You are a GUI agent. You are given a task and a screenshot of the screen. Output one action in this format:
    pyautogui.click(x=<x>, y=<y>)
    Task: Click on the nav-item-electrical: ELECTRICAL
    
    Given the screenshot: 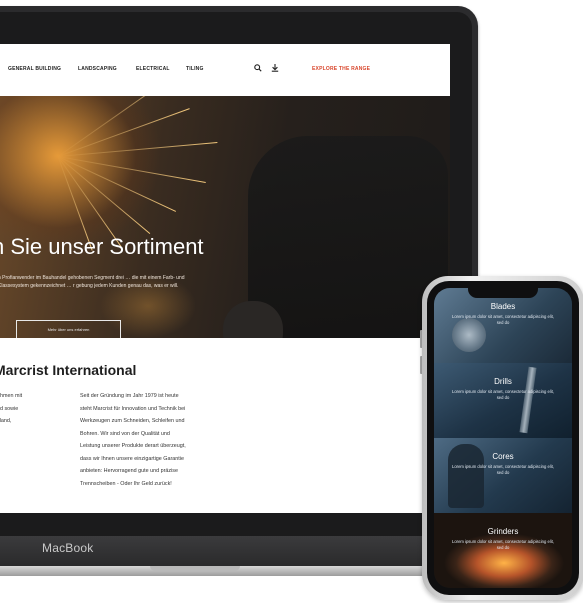 What is the action you would take?
    pyautogui.click(x=153, y=69)
    